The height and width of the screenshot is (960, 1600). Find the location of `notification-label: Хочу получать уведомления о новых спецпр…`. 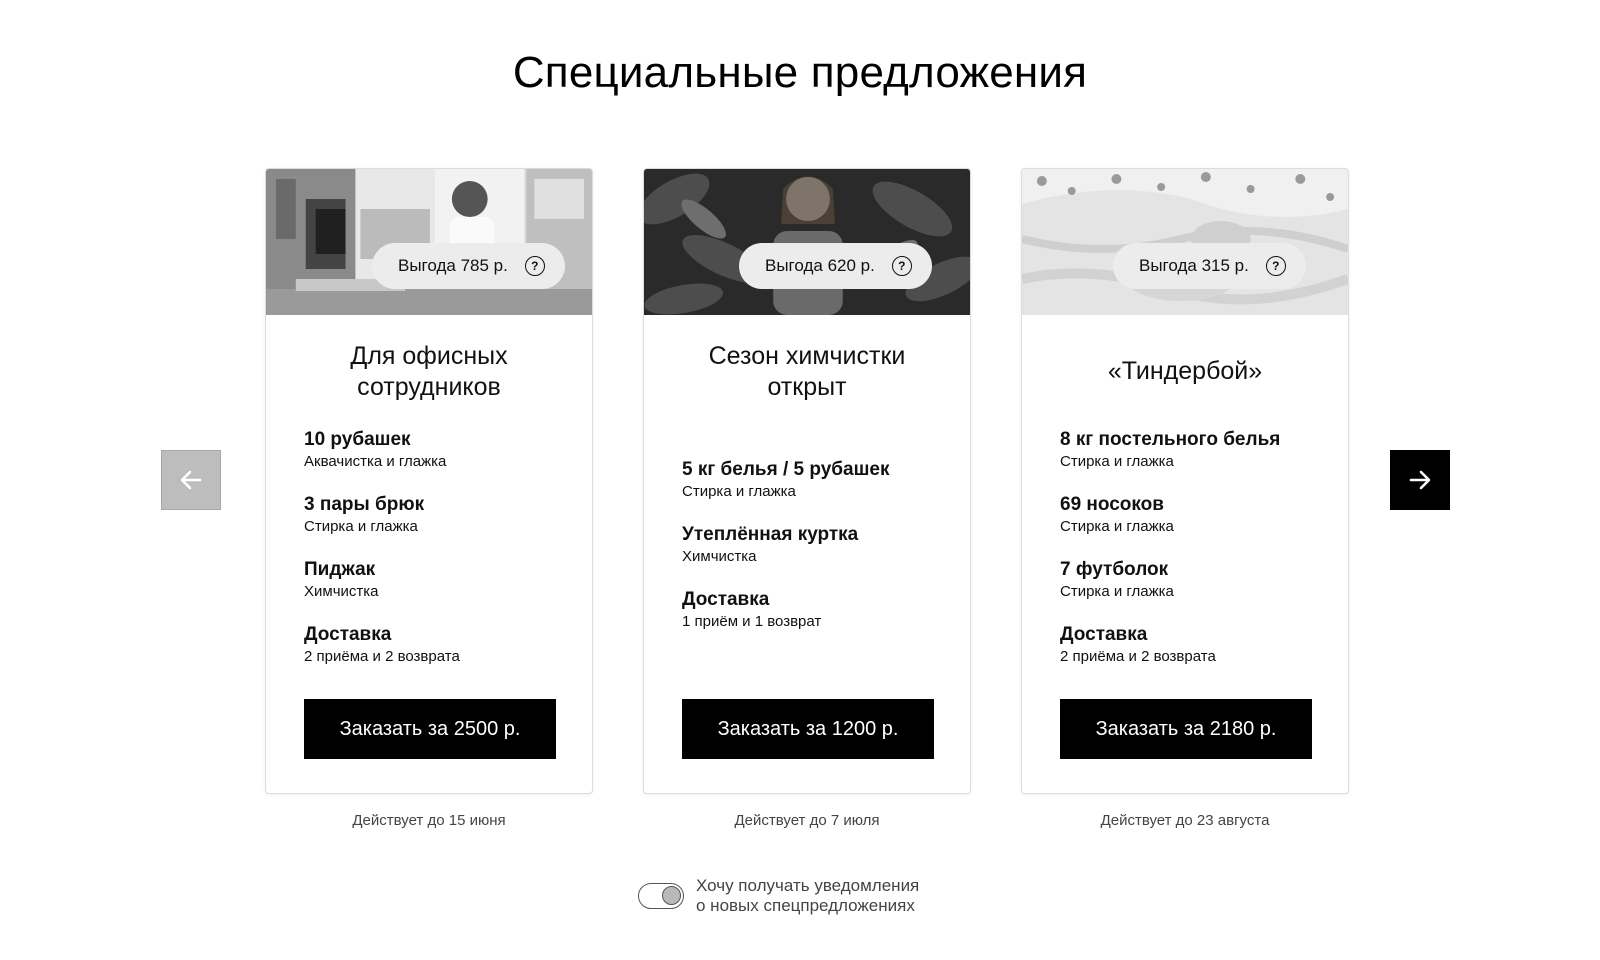

notification-label: Хочу получать уведомления о новых спецпр… is located at coordinates (807, 896).